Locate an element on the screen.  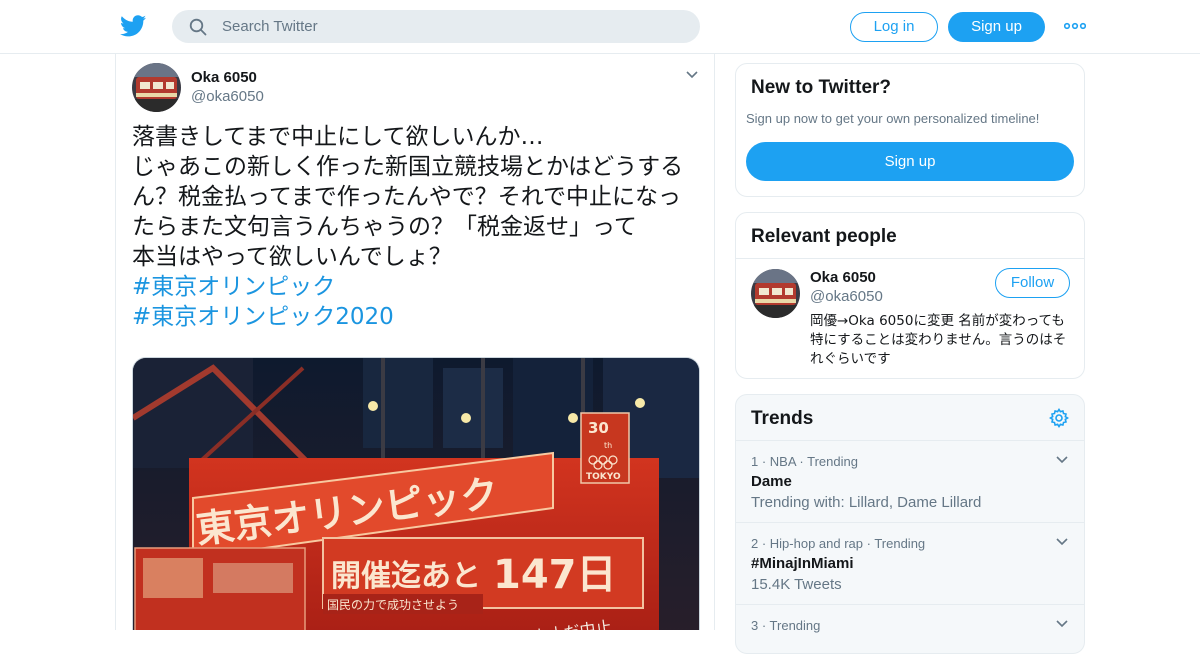
signup-card-button: Sign up is located at coordinates (910, 161).